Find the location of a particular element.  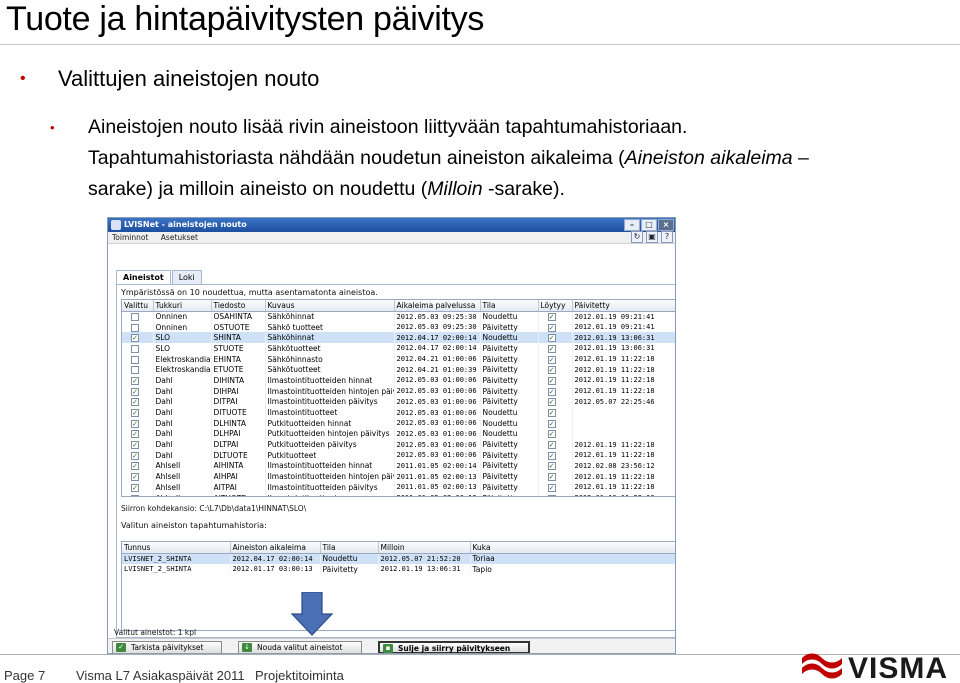

refresh-icon: ↻ is located at coordinates (637, 237).